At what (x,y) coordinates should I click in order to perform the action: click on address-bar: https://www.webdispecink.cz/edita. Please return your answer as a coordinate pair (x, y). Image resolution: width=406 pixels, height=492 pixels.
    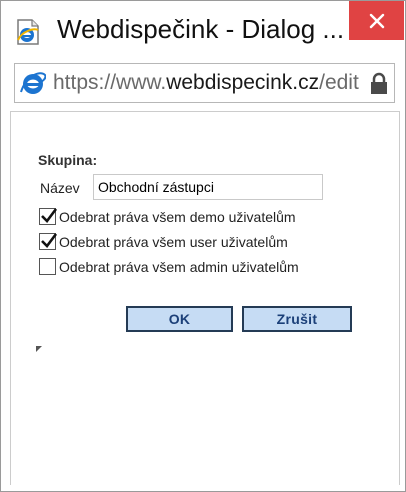
    Looking at the image, I should click on (204, 83).